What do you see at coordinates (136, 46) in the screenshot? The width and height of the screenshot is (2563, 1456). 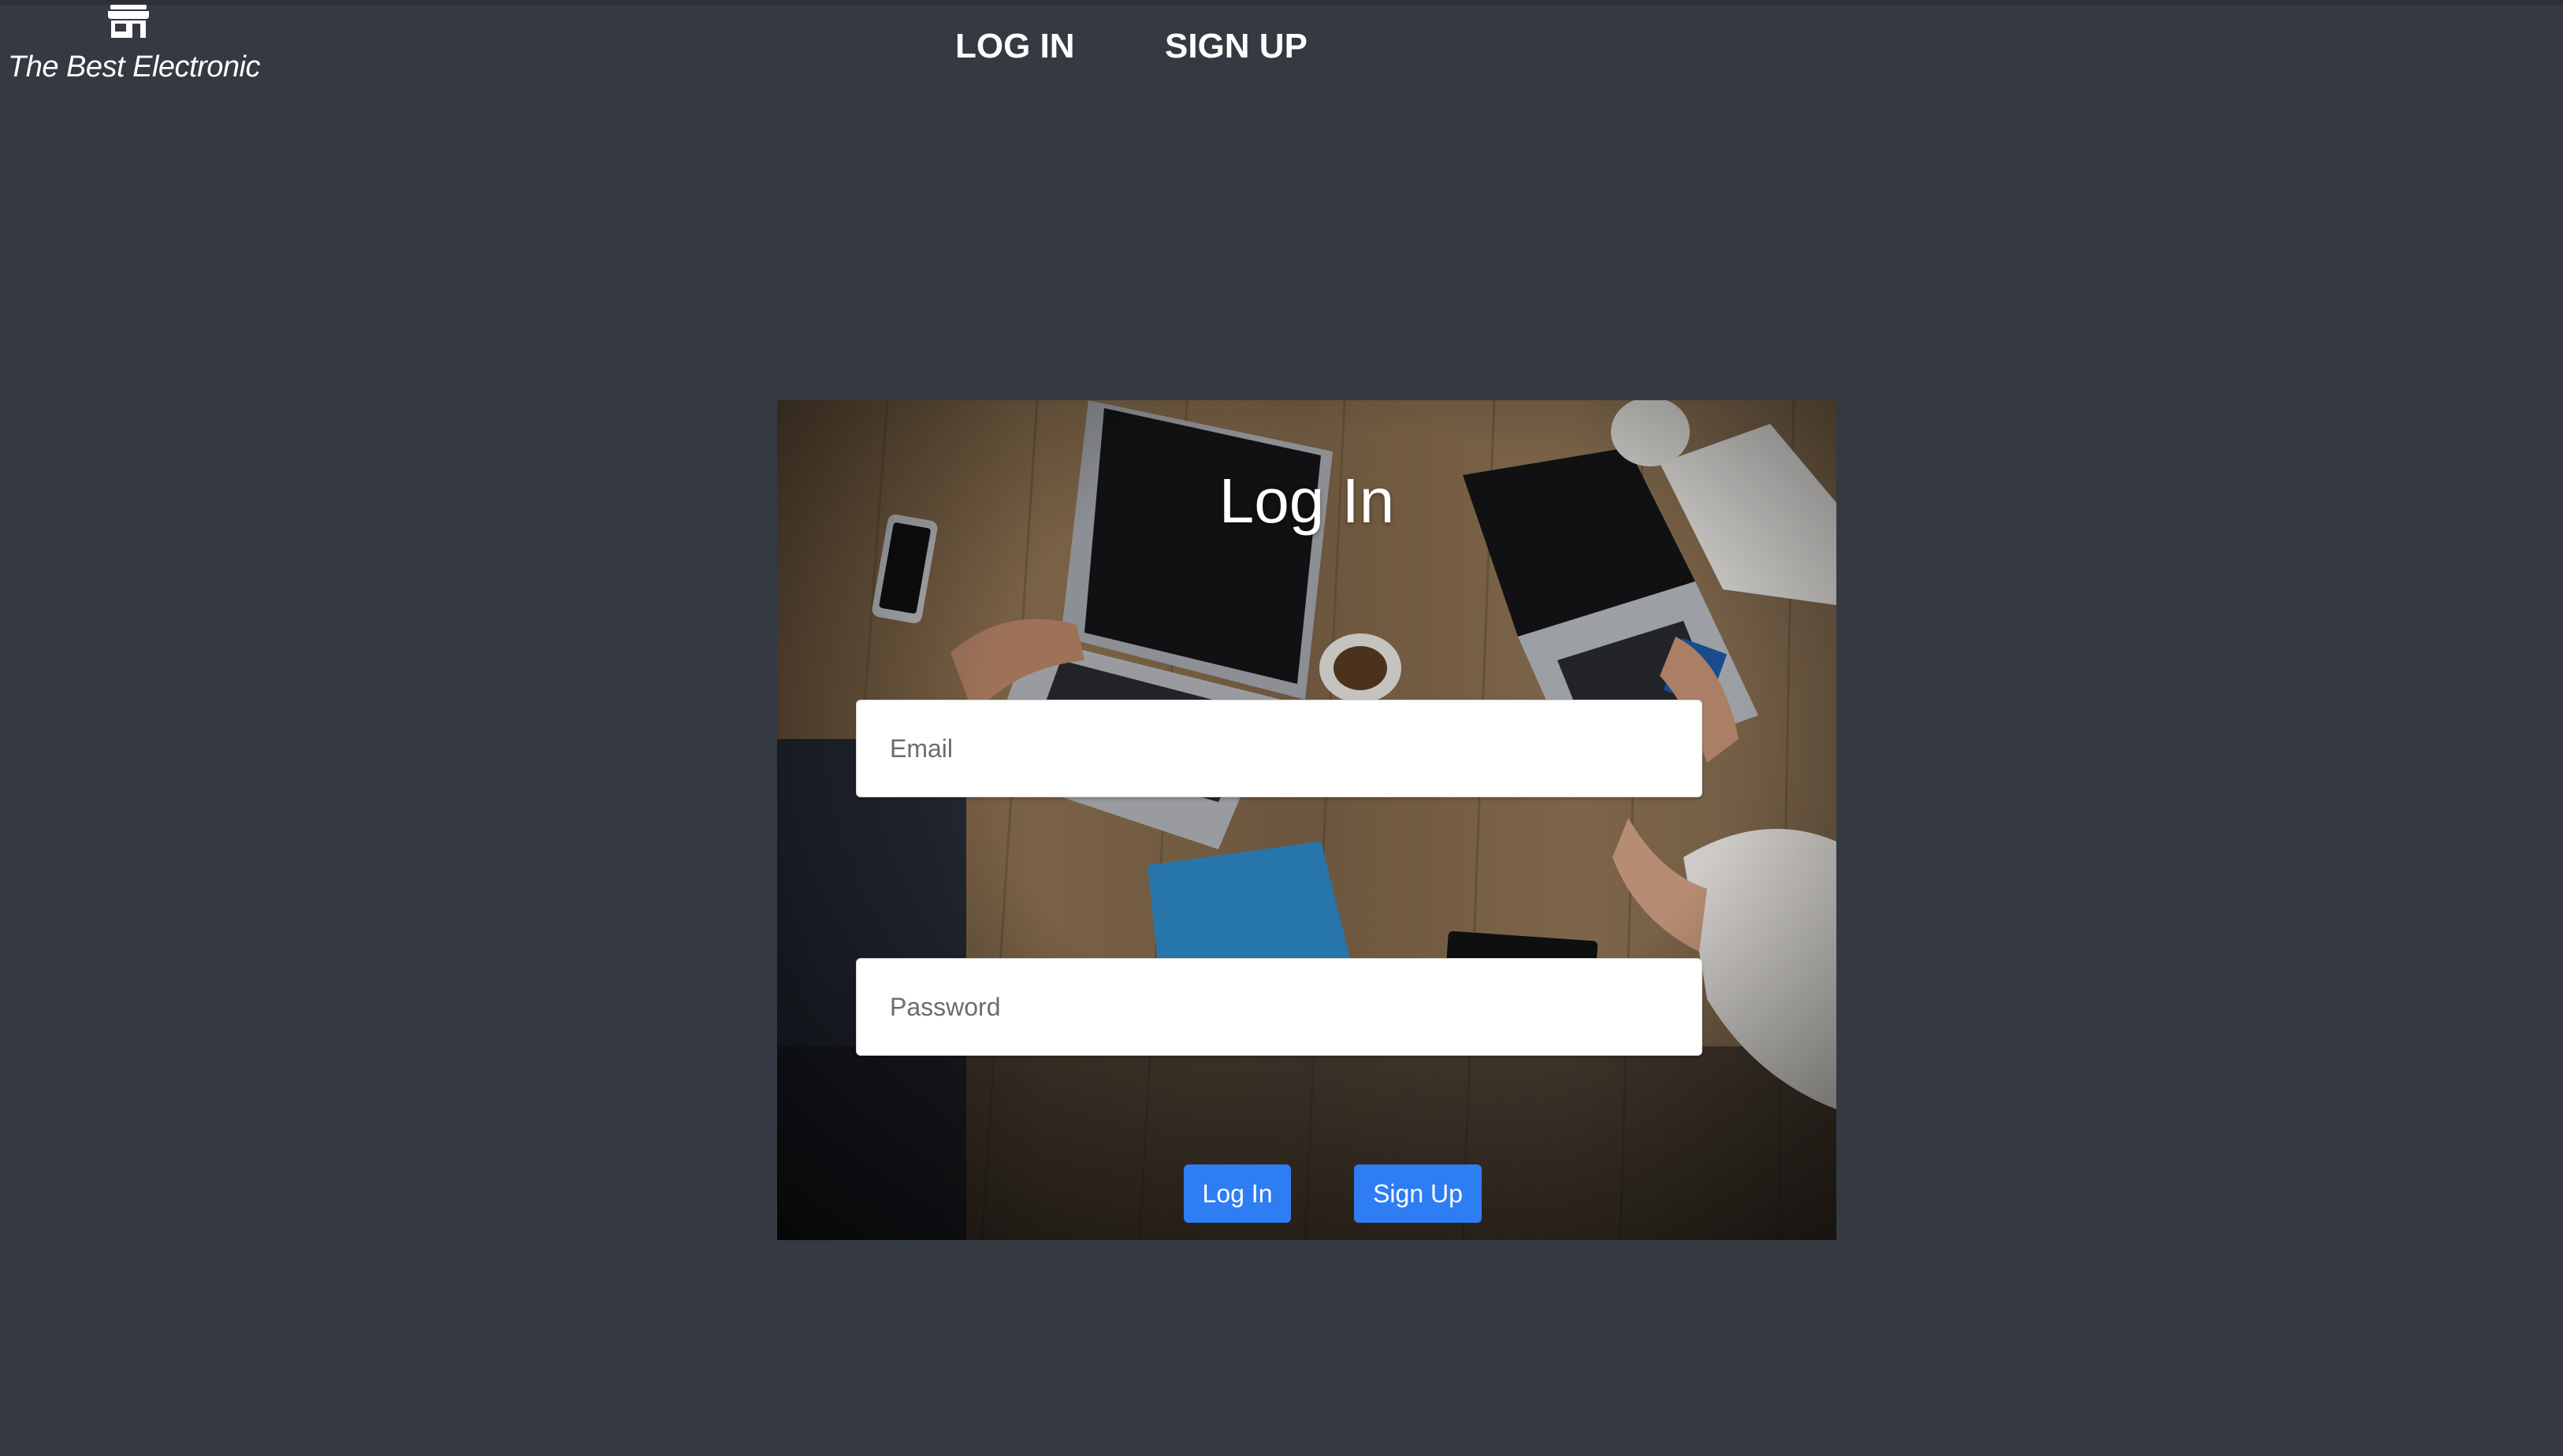 I see `brand-logo: The Best Electronic` at bounding box center [136, 46].